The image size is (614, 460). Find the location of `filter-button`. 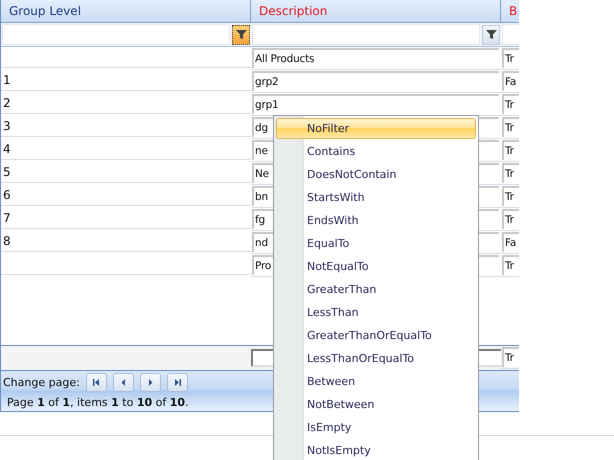

filter-button is located at coordinates (241, 34).